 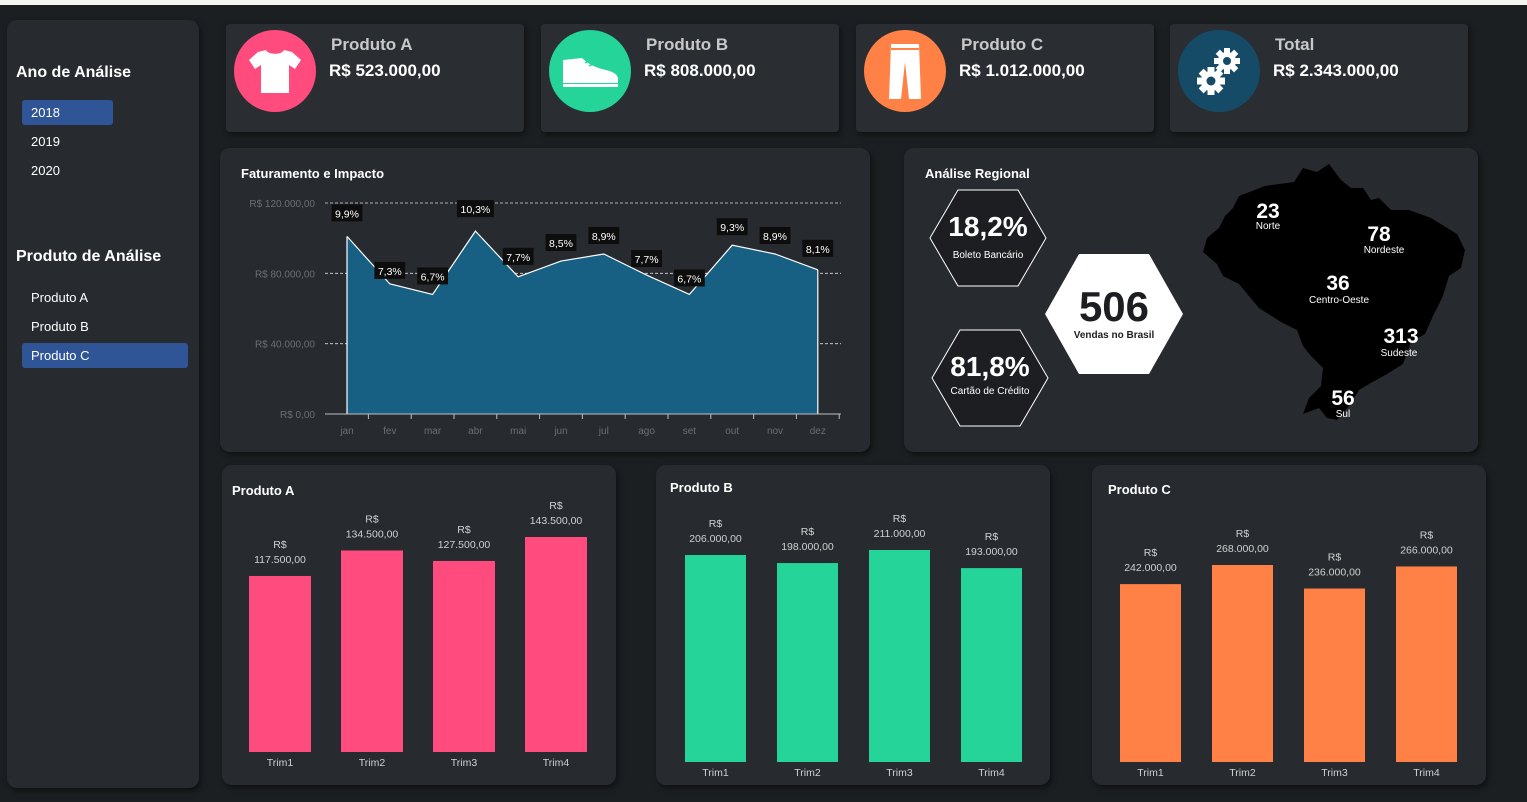 I want to click on x-tick-label: jul, so click(x=603, y=431).